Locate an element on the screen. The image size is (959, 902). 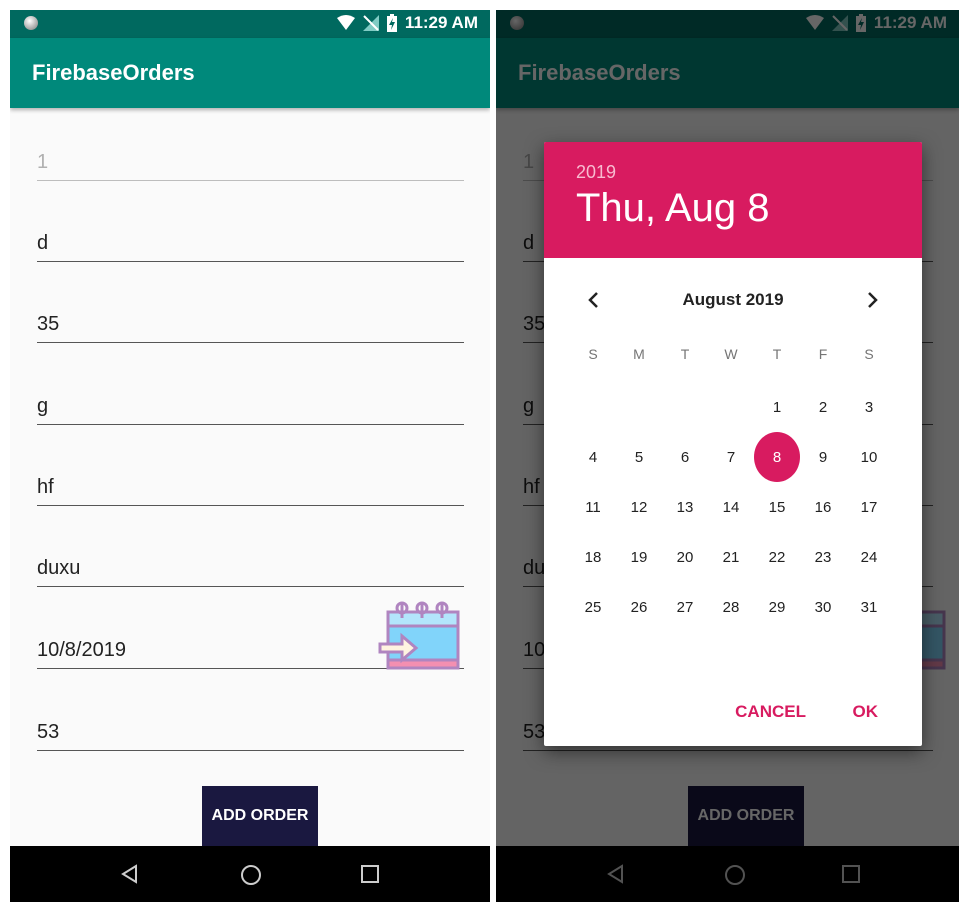
day-number: 13 is located at coordinates (685, 507).